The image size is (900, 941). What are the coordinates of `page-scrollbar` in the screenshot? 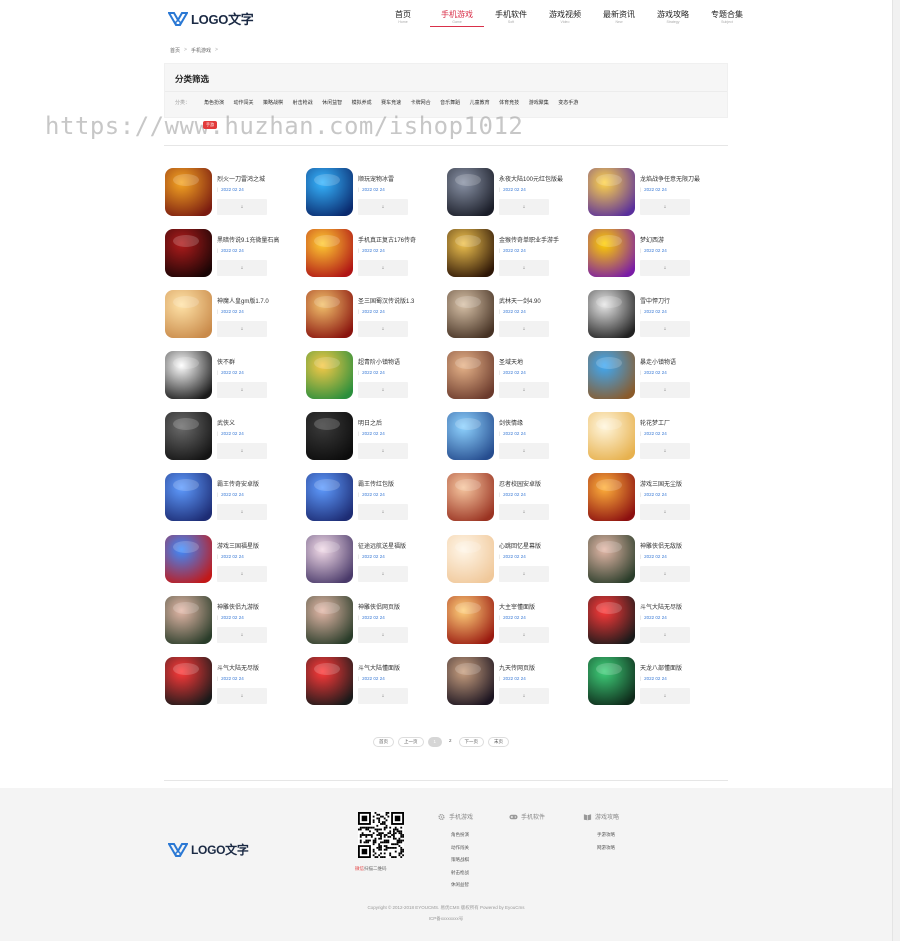 It's located at (896, 470).